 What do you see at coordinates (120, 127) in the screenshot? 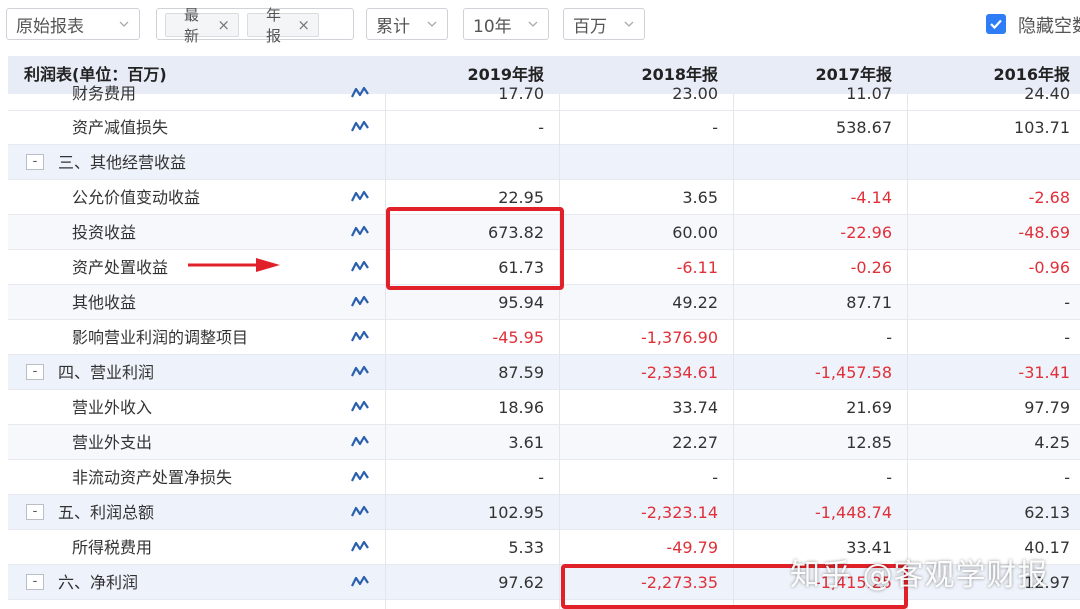
I see `row-label: 资产减值损失` at bounding box center [120, 127].